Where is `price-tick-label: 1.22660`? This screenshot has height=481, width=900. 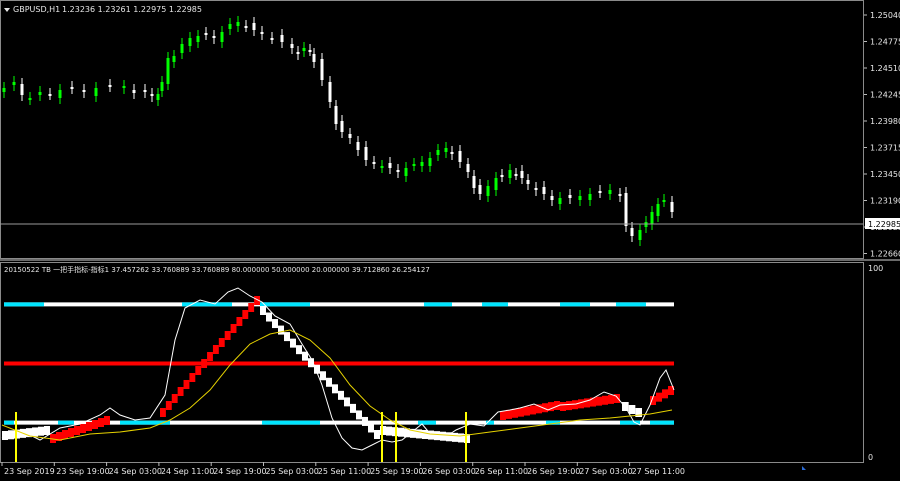
price-tick-label: 1.22660 is located at coordinates (885, 254).